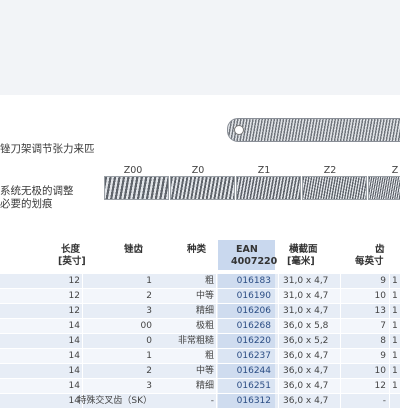 The image size is (400, 408). What do you see at coordinates (306, 326) in the screenshot?
I see `cell-section: 36,0 x 5,8` at bounding box center [306, 326].